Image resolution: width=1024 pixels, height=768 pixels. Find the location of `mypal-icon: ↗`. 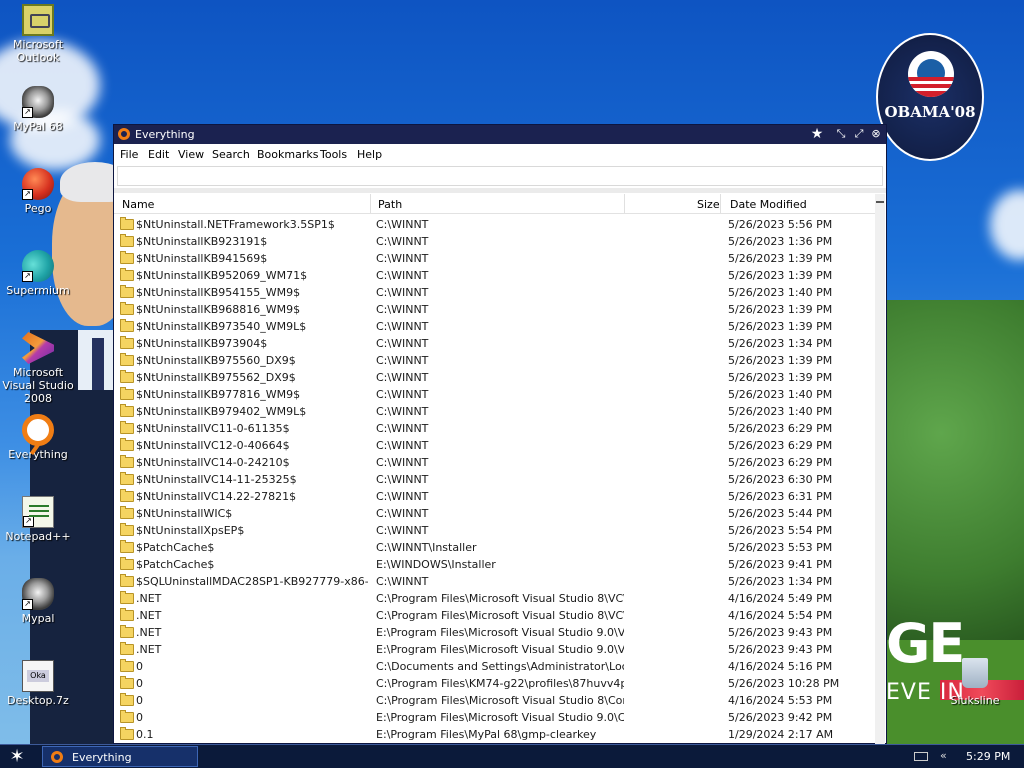

mypal-icon: ↗ is located at coordinates (38, 594).